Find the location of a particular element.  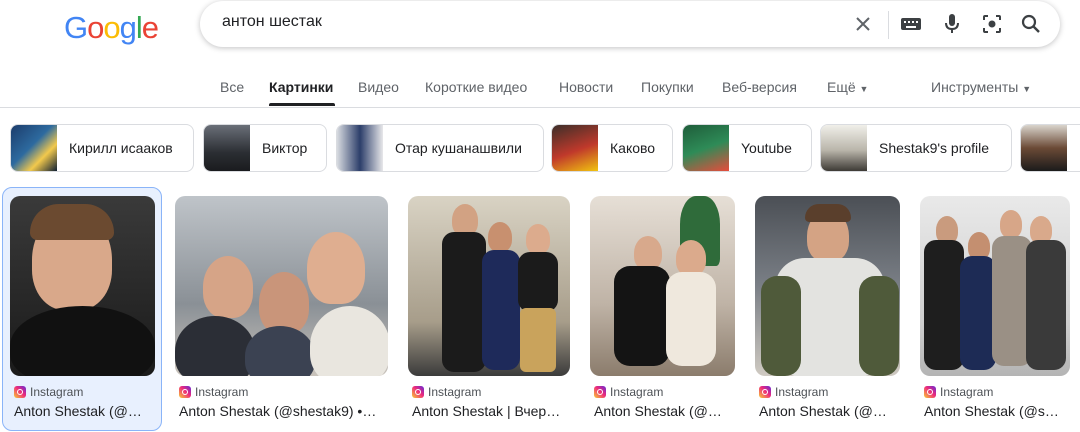

tab-more-label: Ещё is located at coordinates (841, 87).